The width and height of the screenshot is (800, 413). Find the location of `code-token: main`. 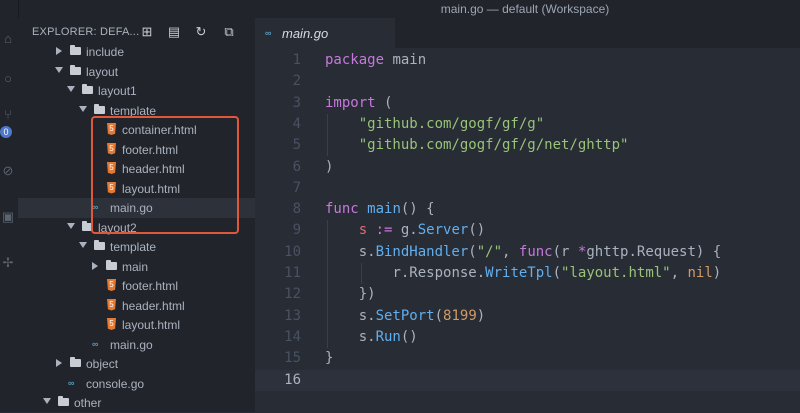

code-token: main is located at coordinates (384, 209).